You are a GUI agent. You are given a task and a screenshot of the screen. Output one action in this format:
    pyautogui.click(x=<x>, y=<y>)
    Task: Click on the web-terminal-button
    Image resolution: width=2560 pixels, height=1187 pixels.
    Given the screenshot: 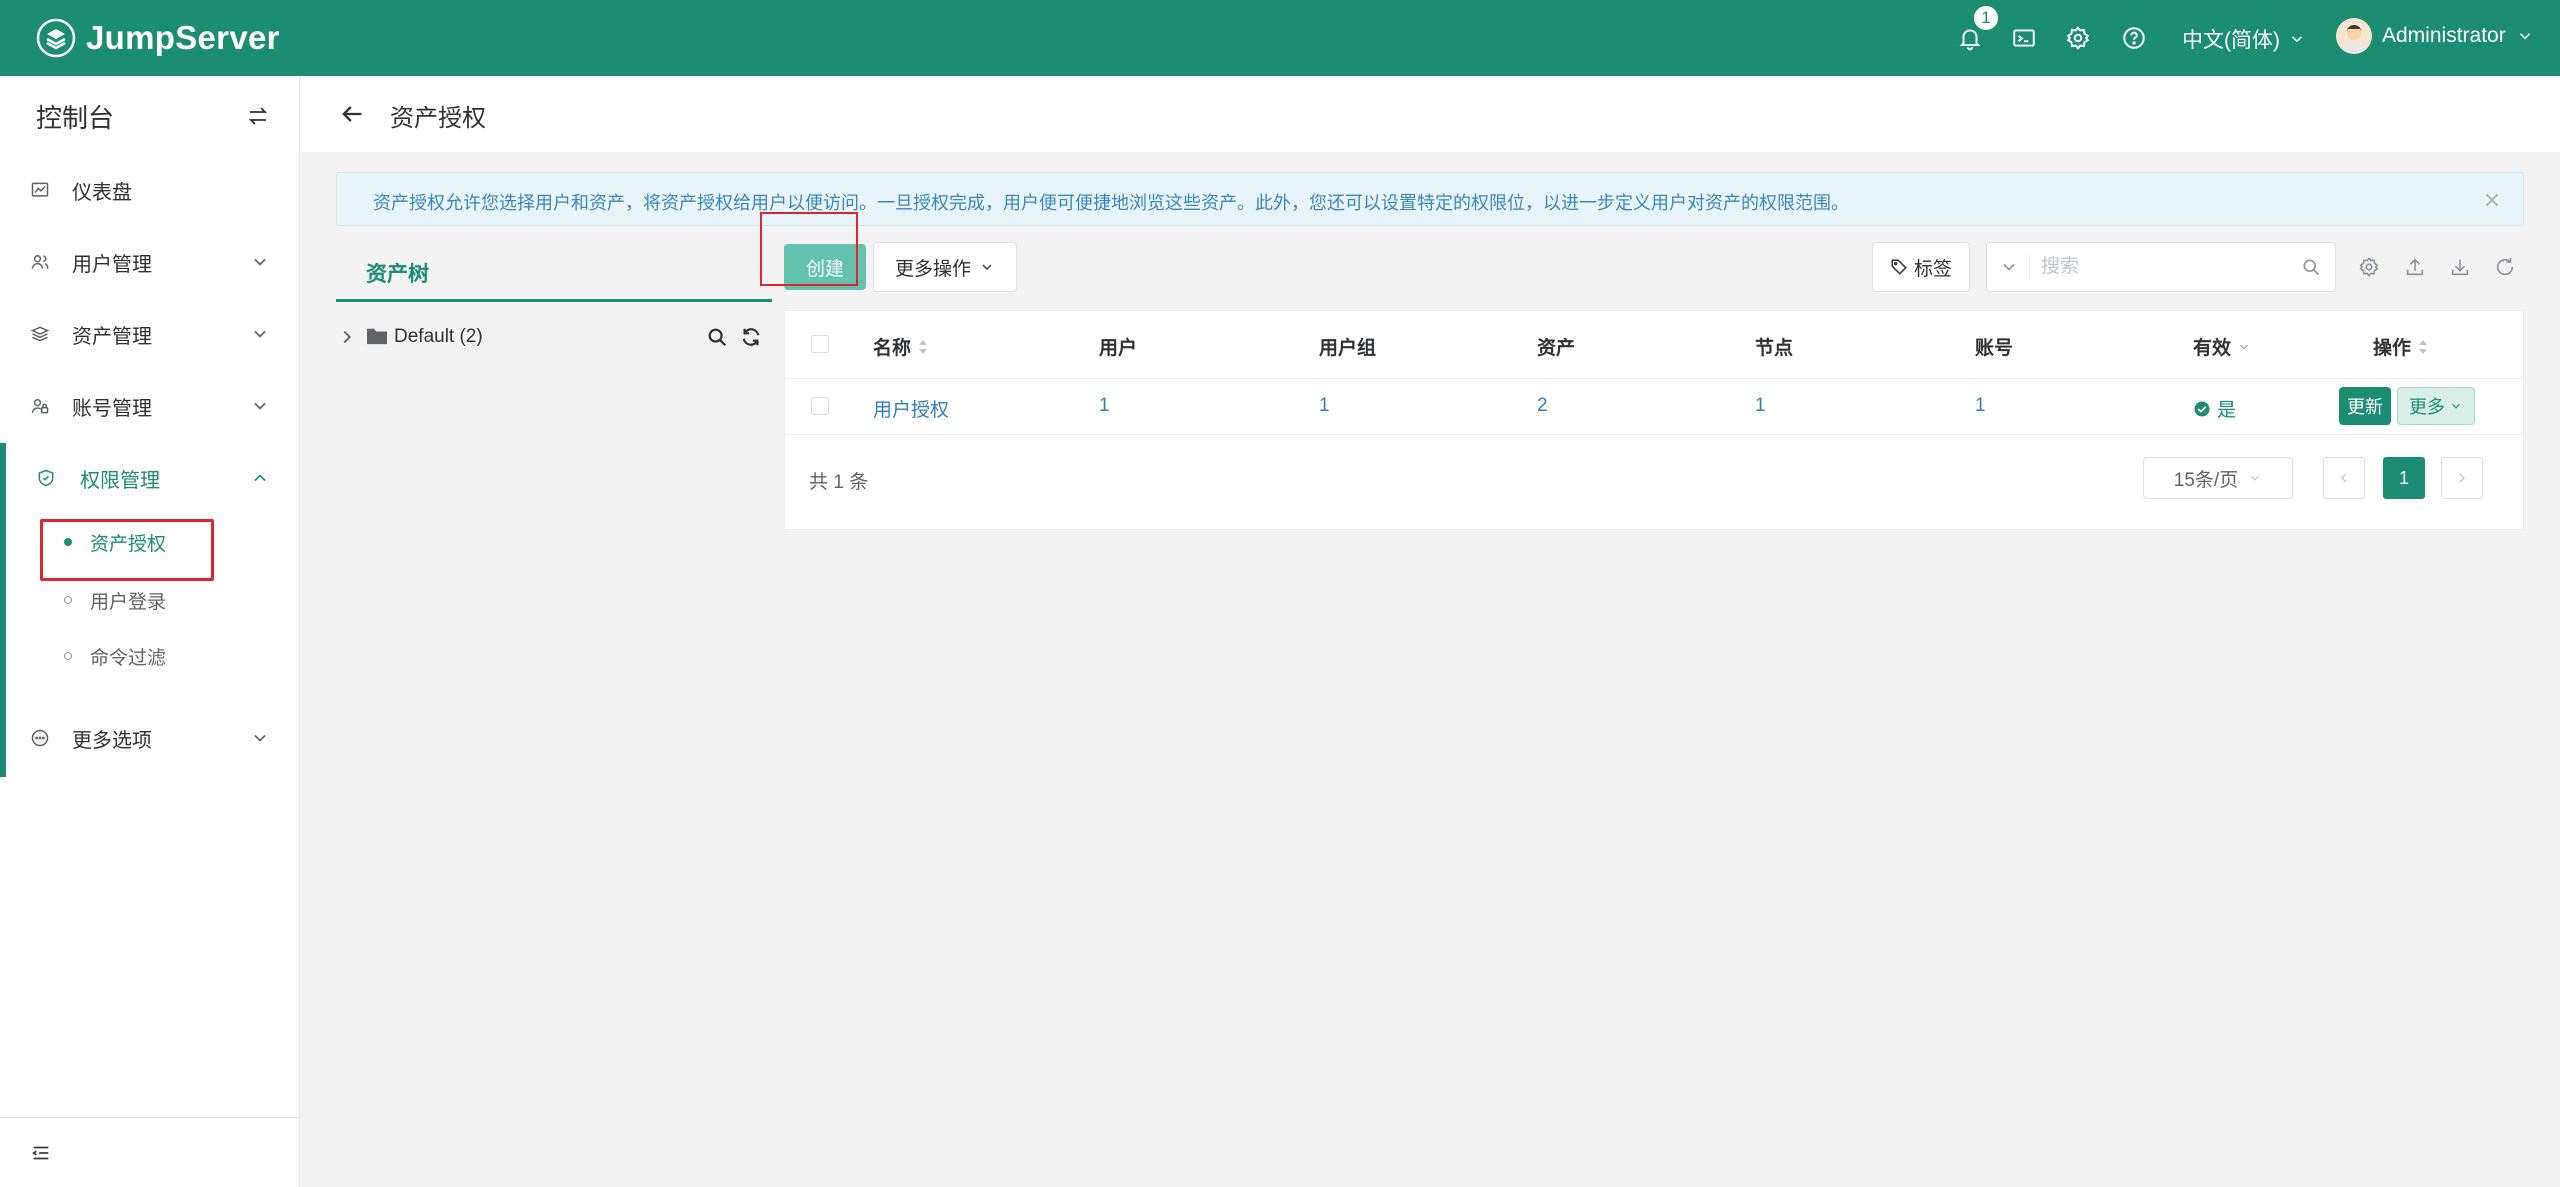 What is the action you would take?
    pyautogui.click(x=2024, y=38)
    